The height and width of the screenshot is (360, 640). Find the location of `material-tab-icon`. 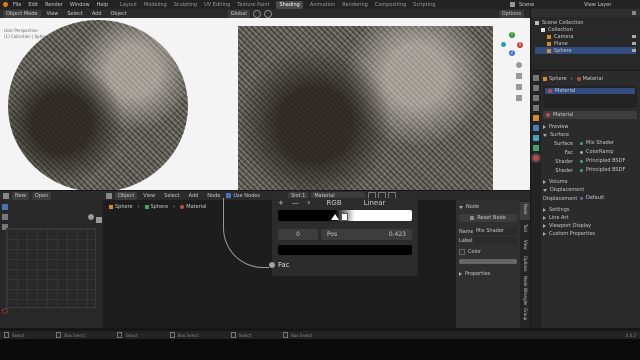

material-tab-icon is located at coordinates (536, 158).